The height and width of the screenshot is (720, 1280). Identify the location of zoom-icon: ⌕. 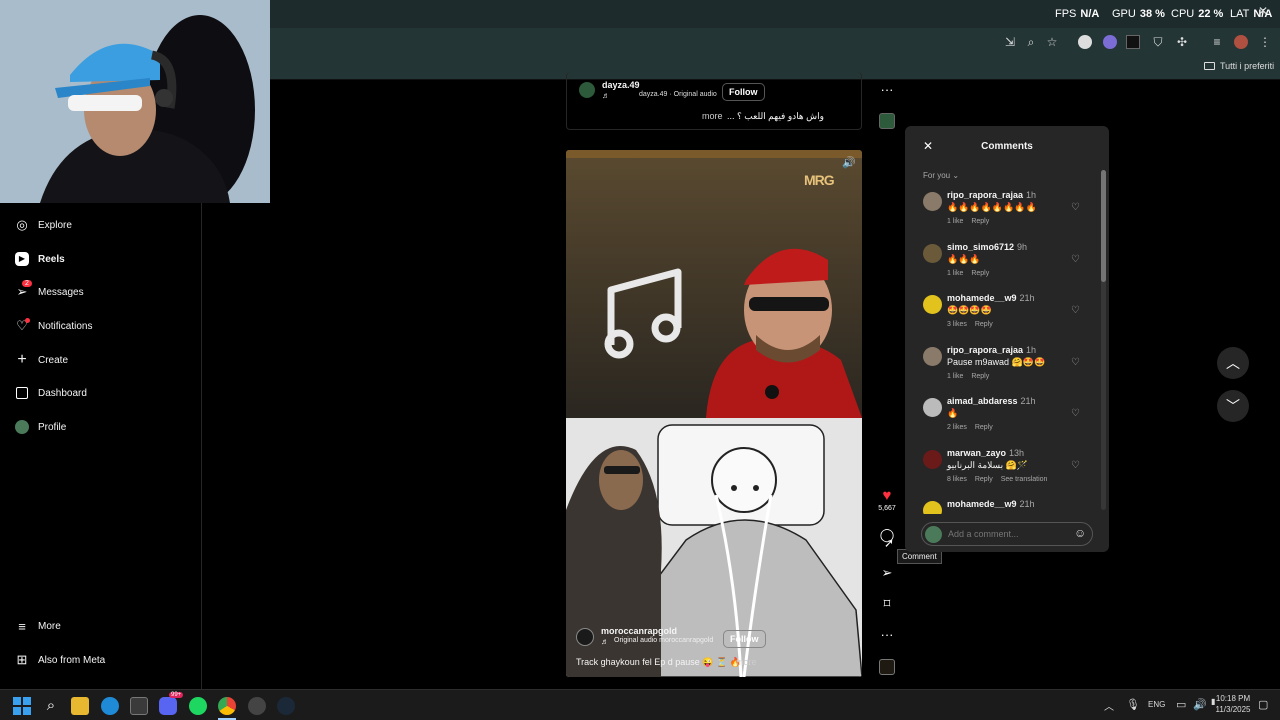
(1031, 42).